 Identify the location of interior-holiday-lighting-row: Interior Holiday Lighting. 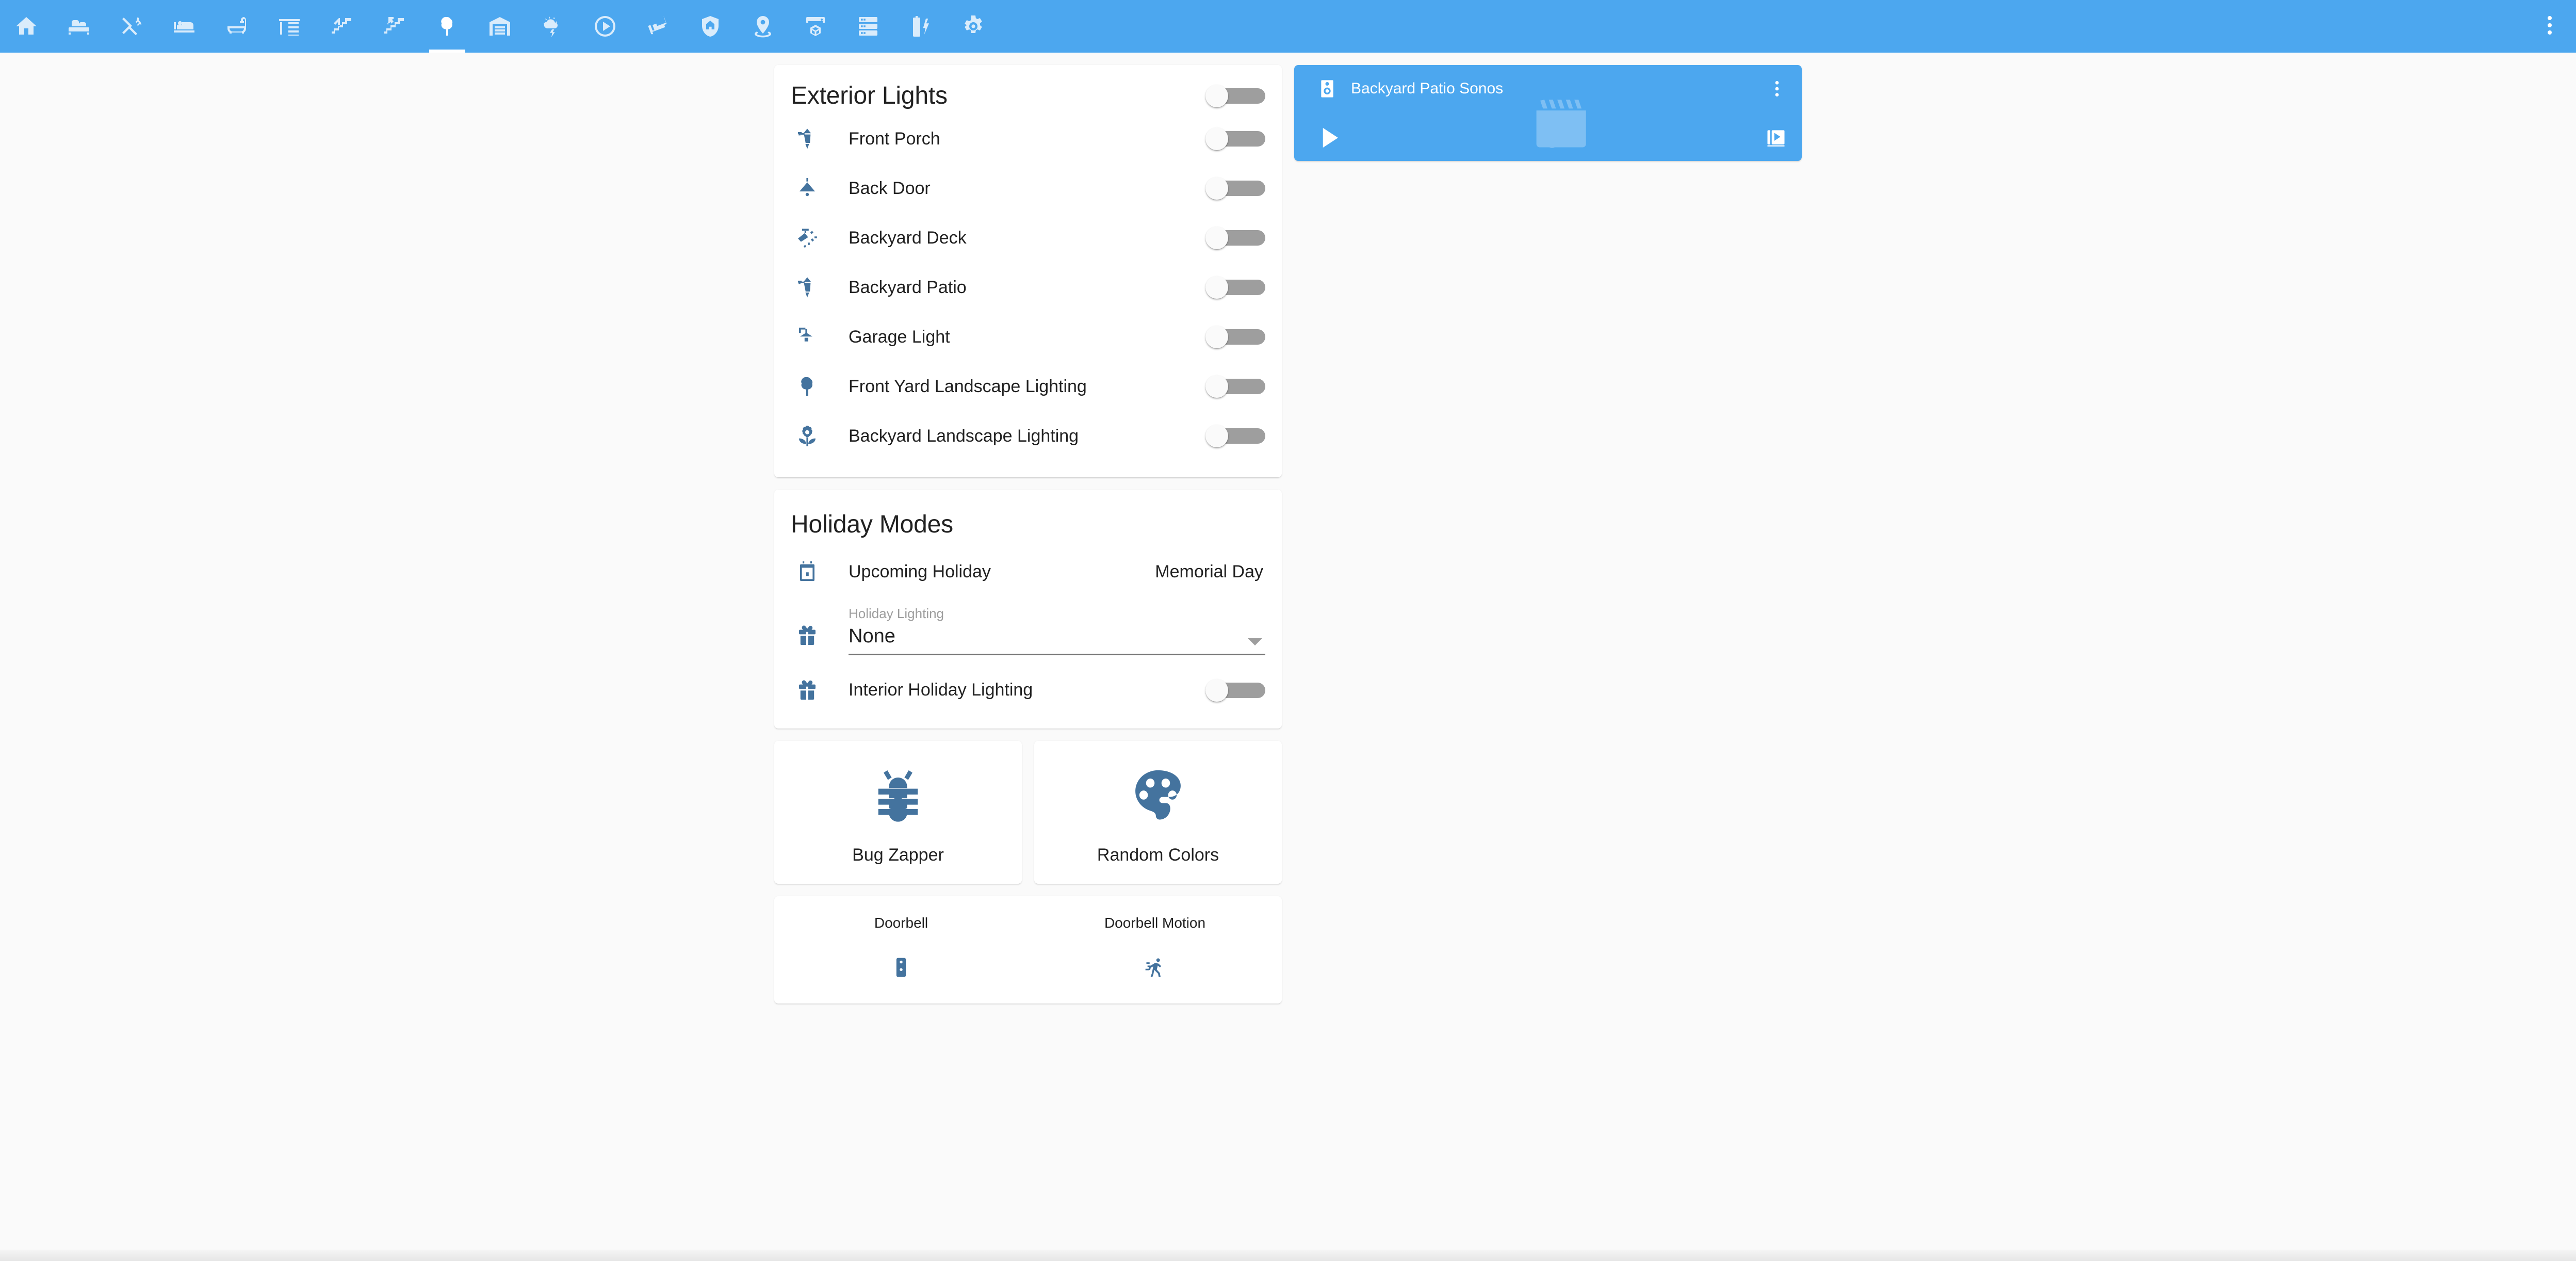
(1028, 690).